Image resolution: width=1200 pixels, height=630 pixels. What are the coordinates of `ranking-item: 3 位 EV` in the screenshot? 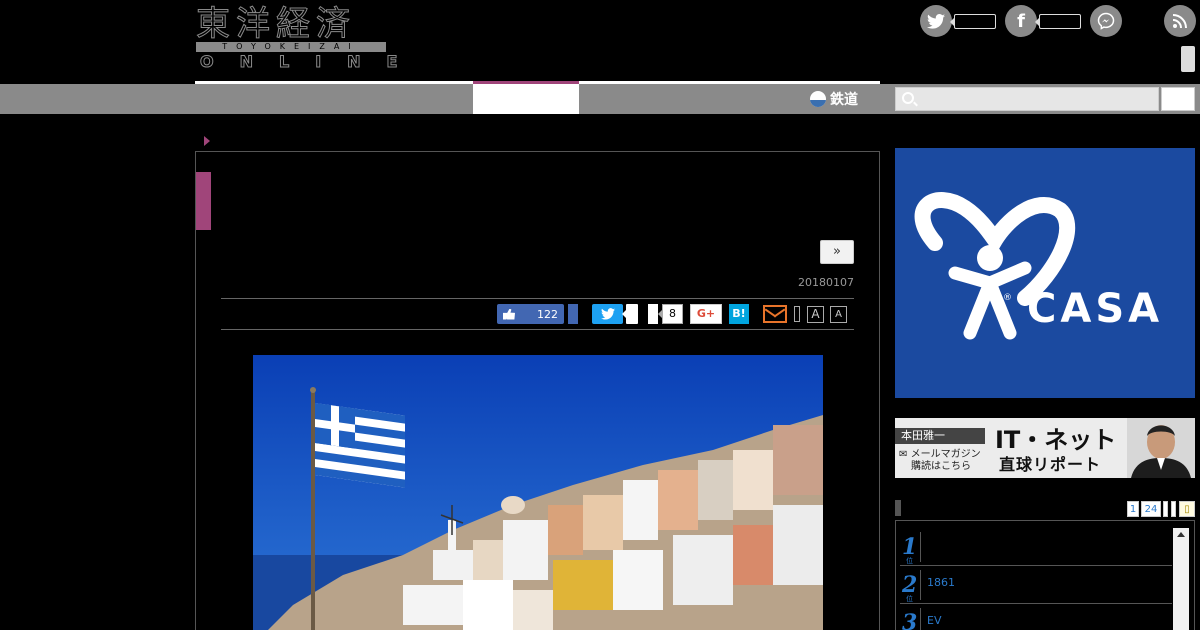 It's located at (1036, 617).